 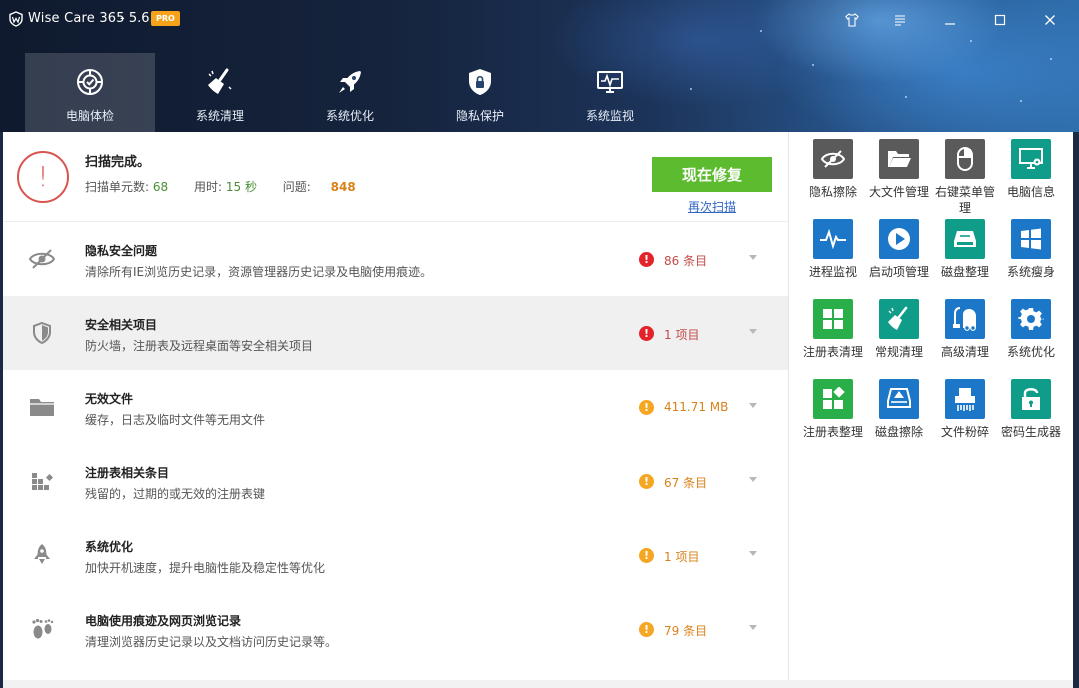 I want to click on tool-startup-manager: 启动项管理, so click(x=898, y=259).